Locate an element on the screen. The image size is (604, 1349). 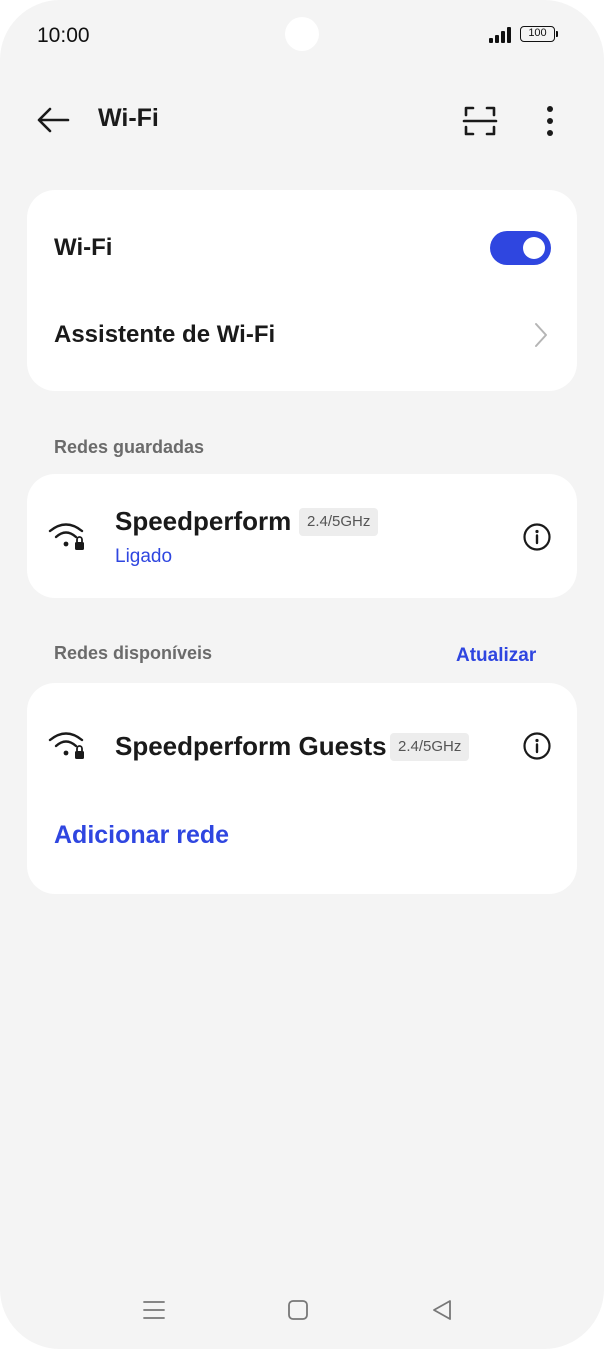
back-arrow-icon is located at coordinates (53, 120).